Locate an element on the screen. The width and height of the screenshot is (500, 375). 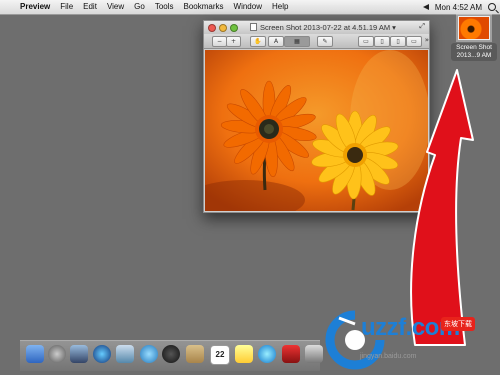
volume-icon is located at coordinates (425, 7).